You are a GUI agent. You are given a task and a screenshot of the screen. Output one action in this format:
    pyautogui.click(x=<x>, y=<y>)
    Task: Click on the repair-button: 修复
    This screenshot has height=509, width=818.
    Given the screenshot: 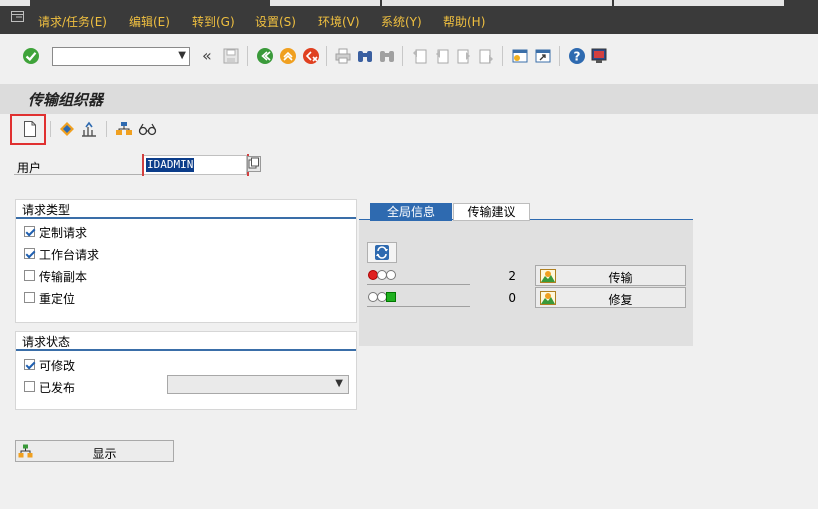 What is the action you would take?
    pyautogui.click(x=610, y=297)
    